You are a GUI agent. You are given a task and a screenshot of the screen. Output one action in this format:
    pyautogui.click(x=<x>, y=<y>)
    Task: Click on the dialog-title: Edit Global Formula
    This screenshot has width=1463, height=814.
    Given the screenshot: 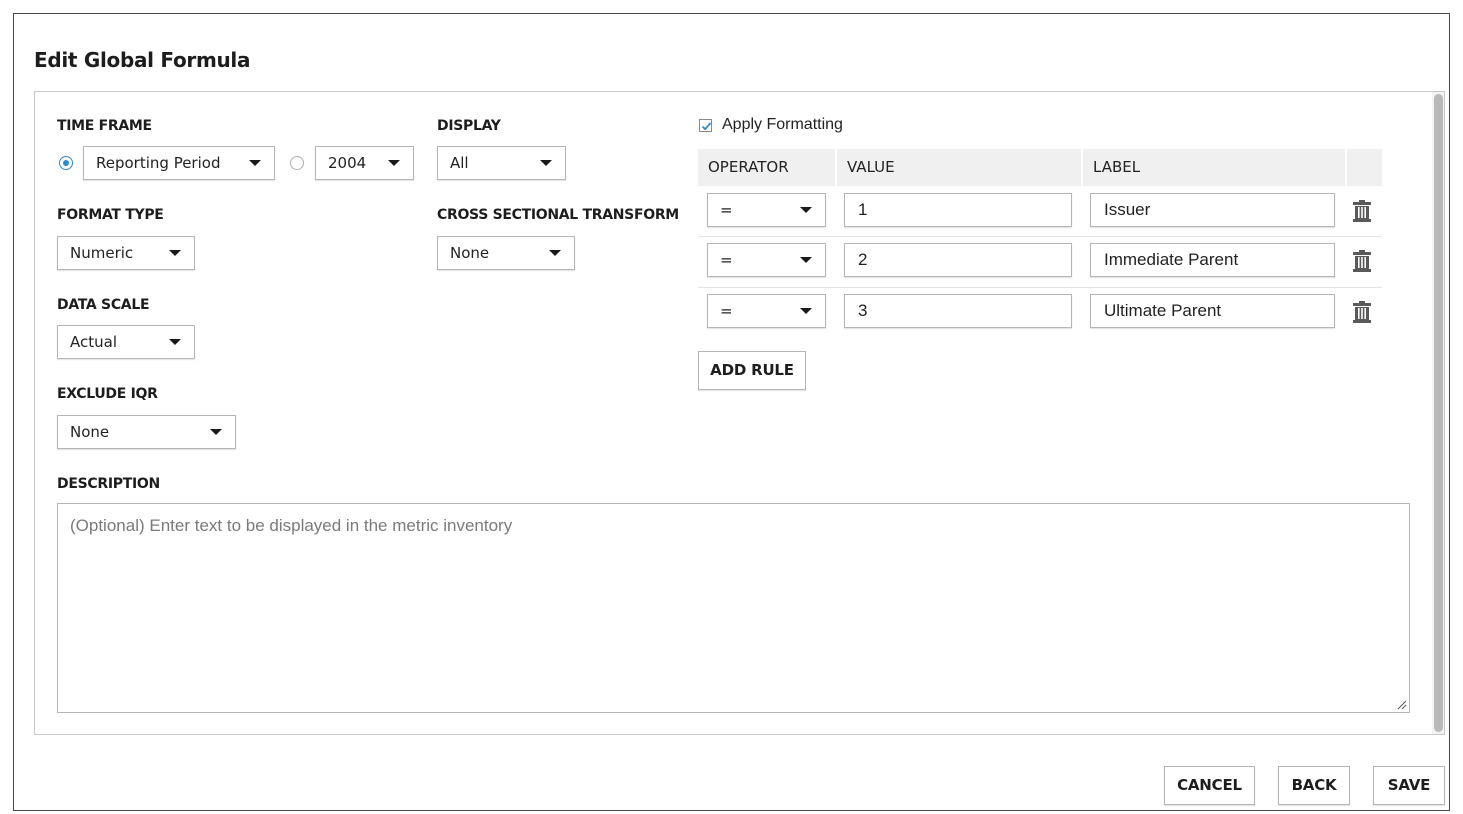 What is the action you would take?
    pyautogui.click(x=142, y=60)
    